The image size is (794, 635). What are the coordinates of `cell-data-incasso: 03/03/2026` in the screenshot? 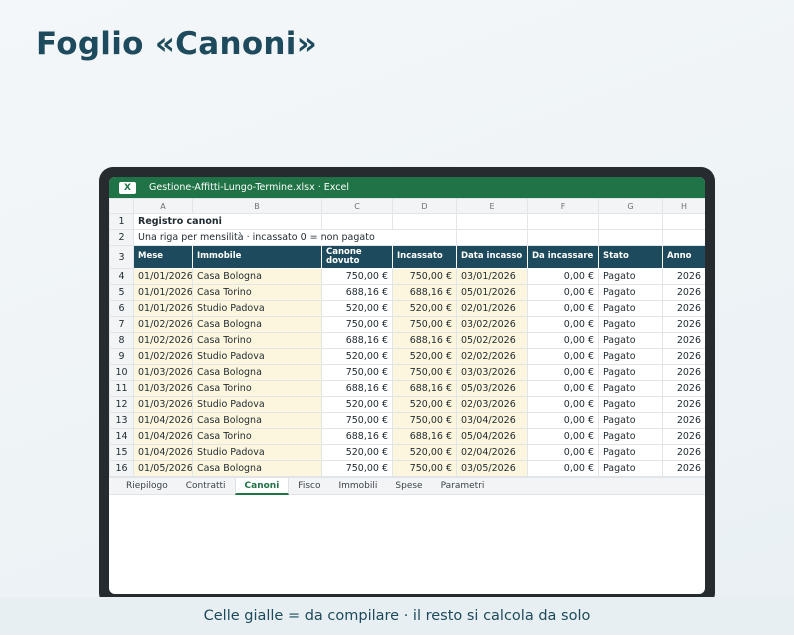 It's located at (492, 372).